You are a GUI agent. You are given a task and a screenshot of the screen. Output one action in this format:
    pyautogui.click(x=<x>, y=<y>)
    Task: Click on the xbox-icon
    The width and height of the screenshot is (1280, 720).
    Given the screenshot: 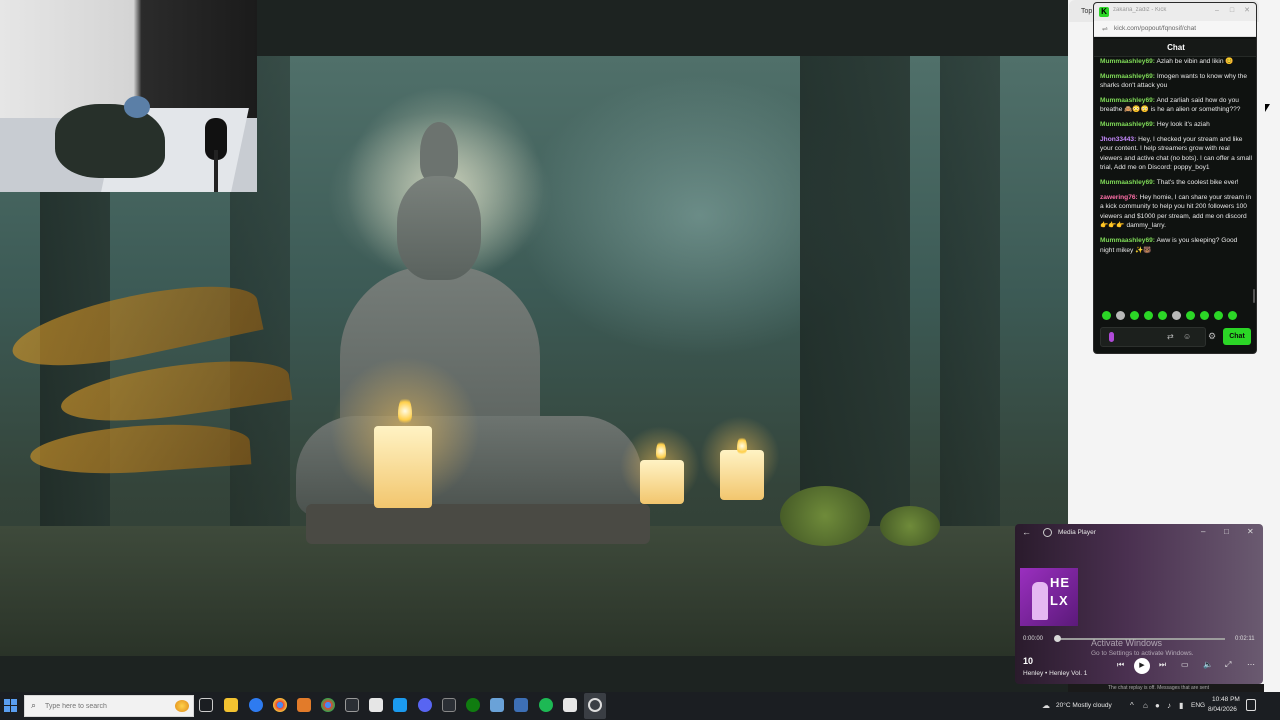 What is the action you would take?
    pyautogui.click(x=473, y=705)
    